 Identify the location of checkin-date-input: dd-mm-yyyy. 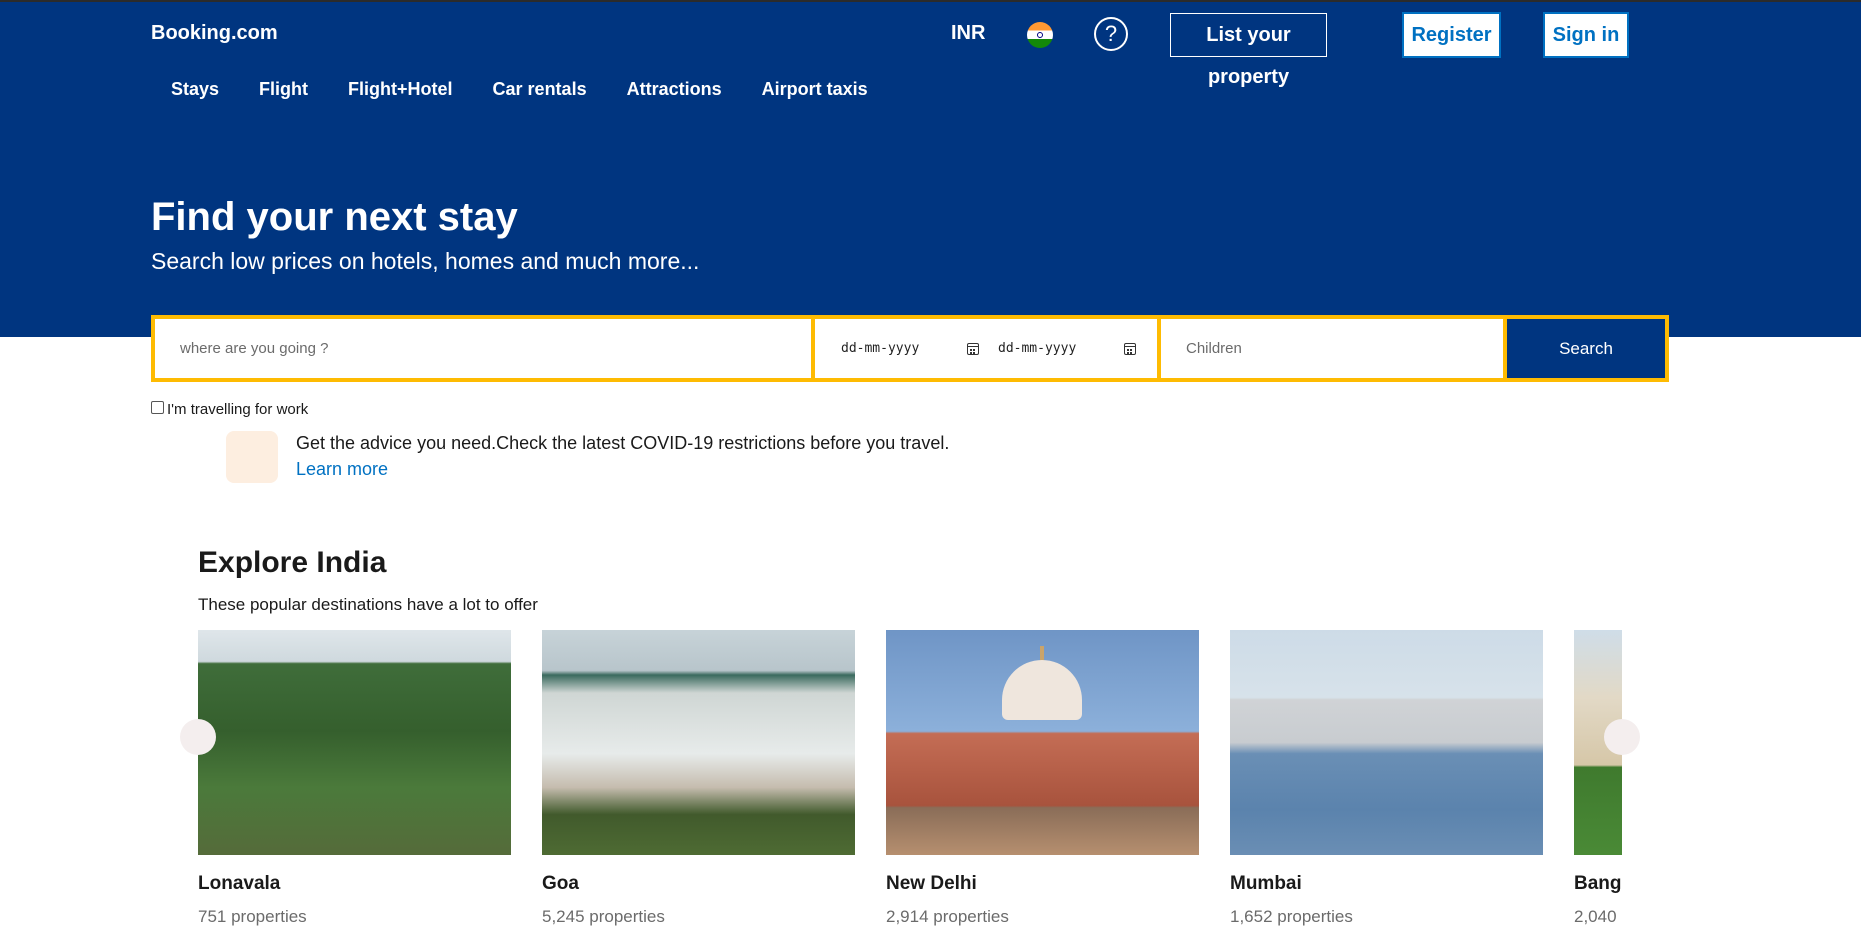
(913, 348).